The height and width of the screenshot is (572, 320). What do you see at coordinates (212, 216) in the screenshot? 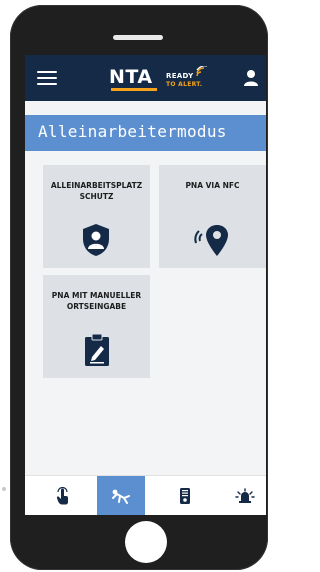
I see `tile-pna-via-nfc: PNA VIA NFC` at bounding box center [212, 216].